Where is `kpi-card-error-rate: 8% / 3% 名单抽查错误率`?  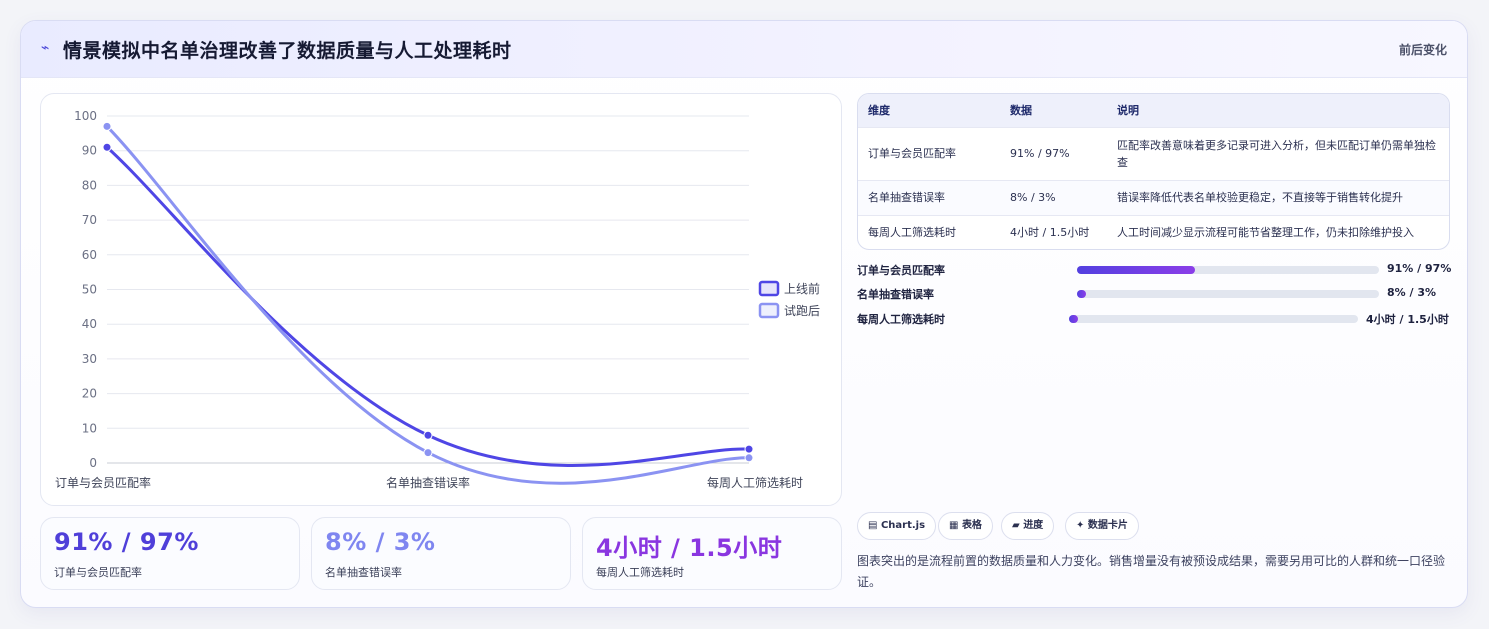
kpi-card-error-rate: 8% / 3% 名单抽查错误率 is located at coordinates (441, 553).